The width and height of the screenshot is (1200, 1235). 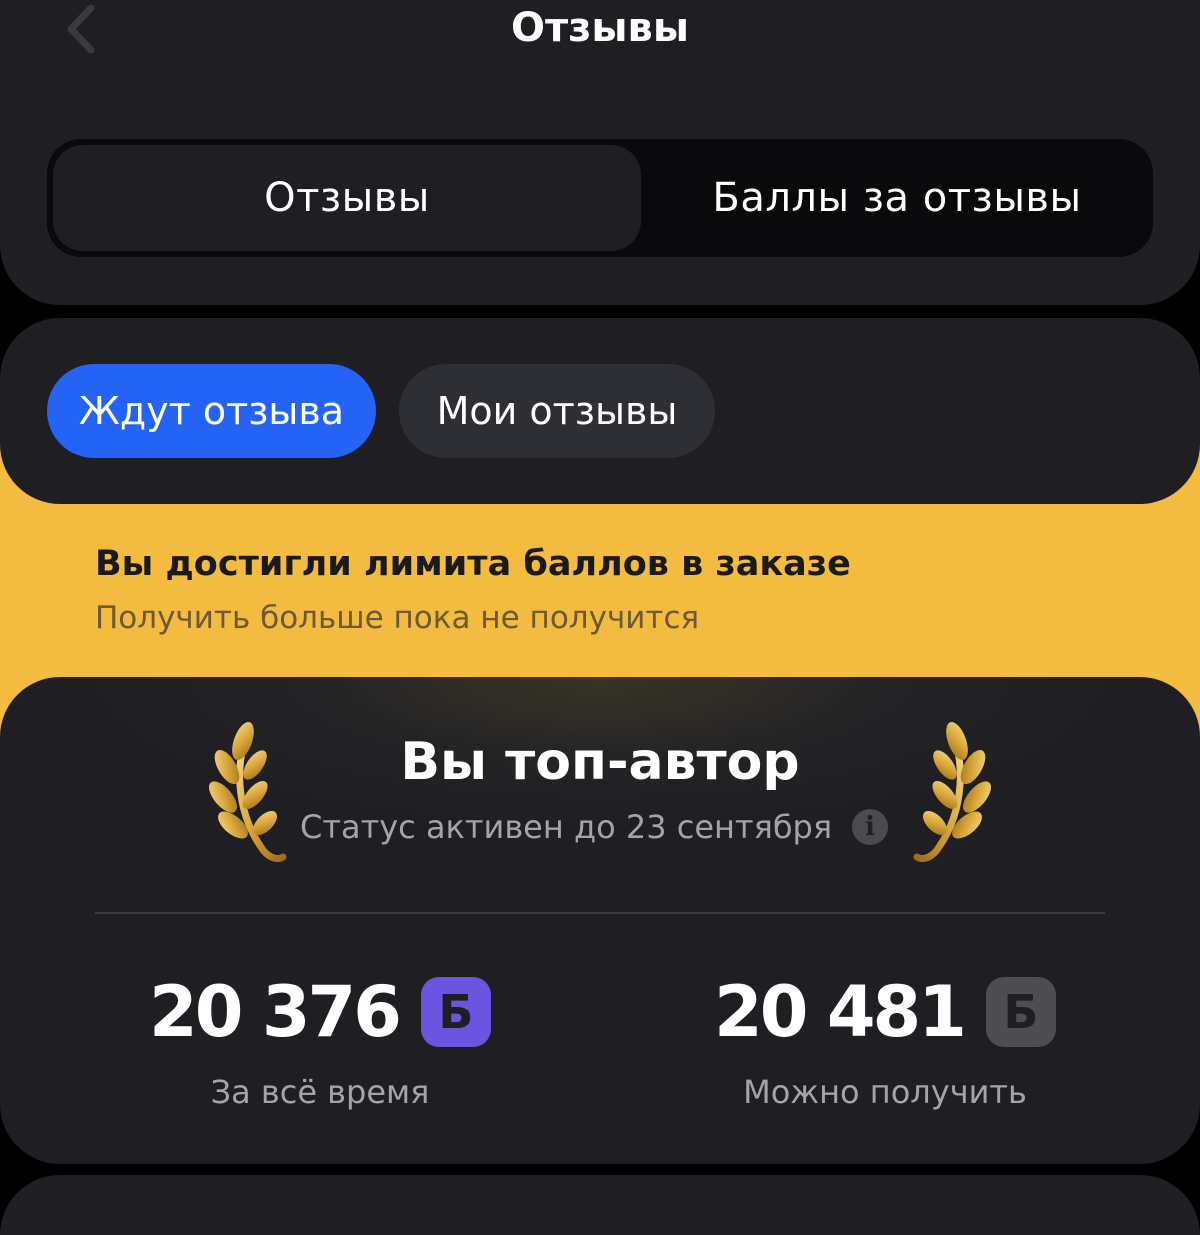 What do you see at coordinates (397, 618) in the screenshot?
I see `limit-banner-subtitle: Получить больше пока не получится` at bounding box center [397, 618].